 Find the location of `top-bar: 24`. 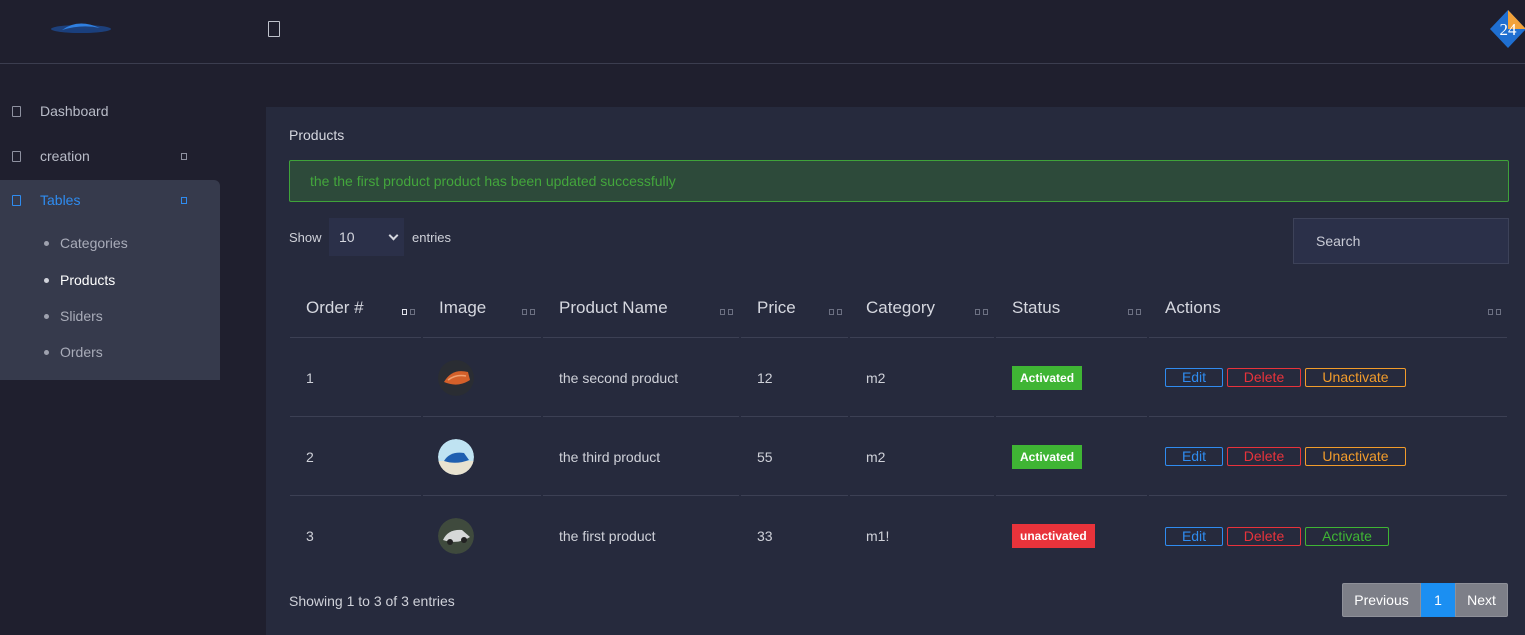

top-bar: 24 is located at coordinates (762, 32).